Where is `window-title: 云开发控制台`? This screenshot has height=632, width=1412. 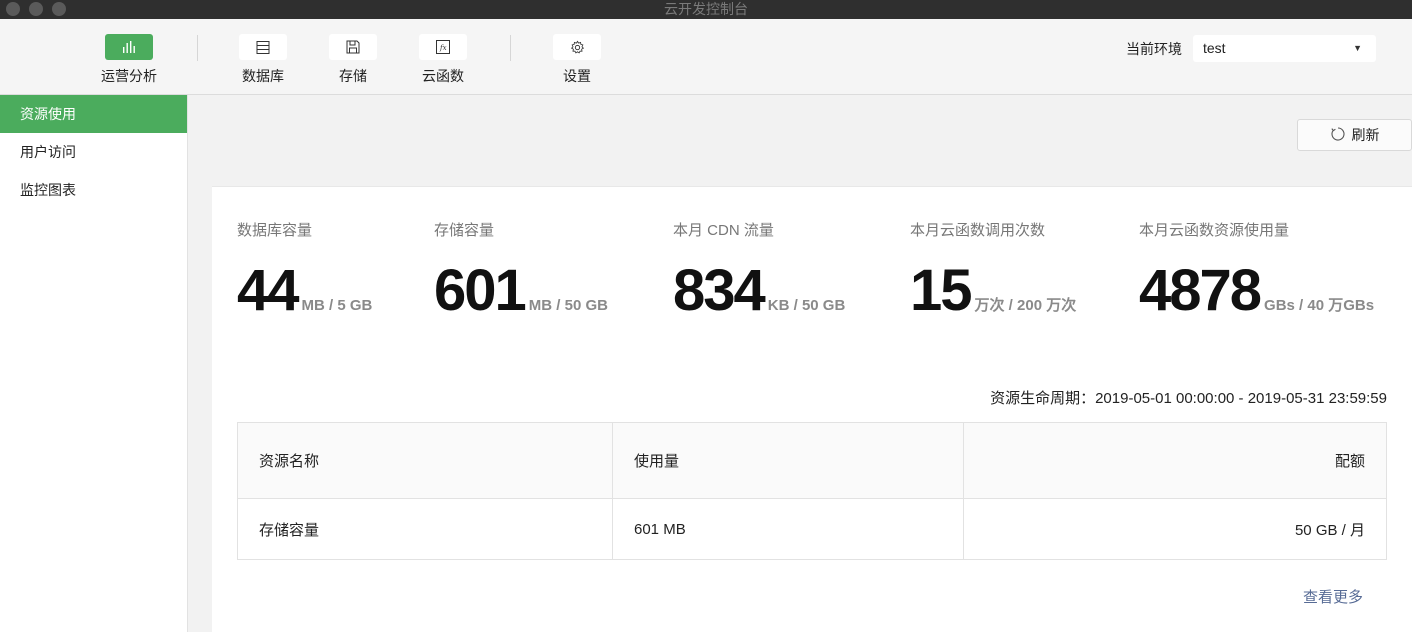
window-title: 云开发控制台 is located at coordinates (706, 9).